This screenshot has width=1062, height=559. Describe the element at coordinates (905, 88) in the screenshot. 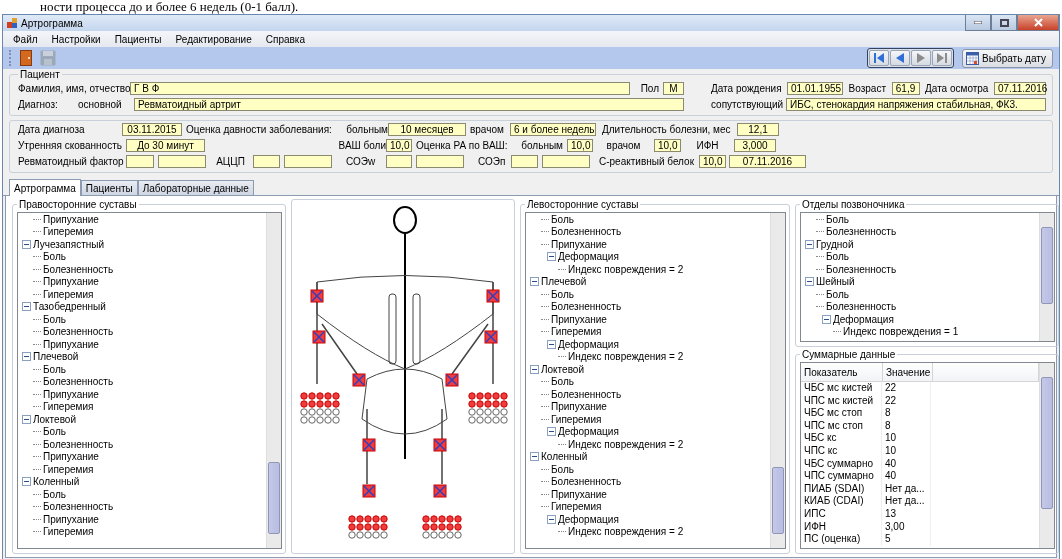

I see `input-field: 61,9` at that location.